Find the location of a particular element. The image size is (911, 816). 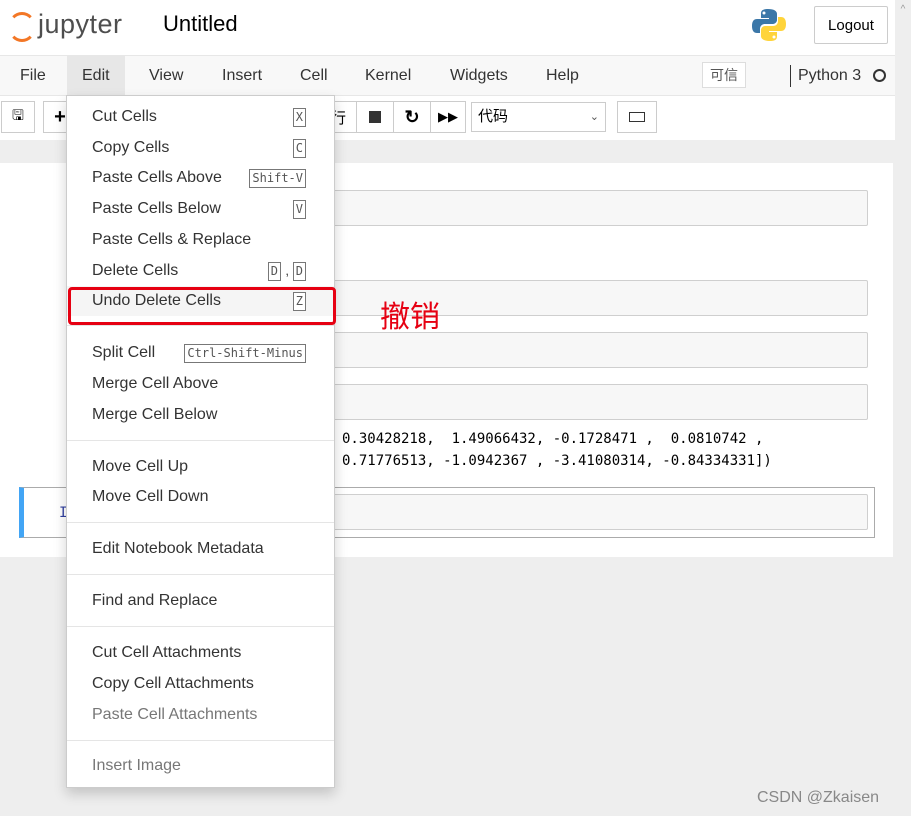

restart-button: ↻ is located at coordinates (412, 117).